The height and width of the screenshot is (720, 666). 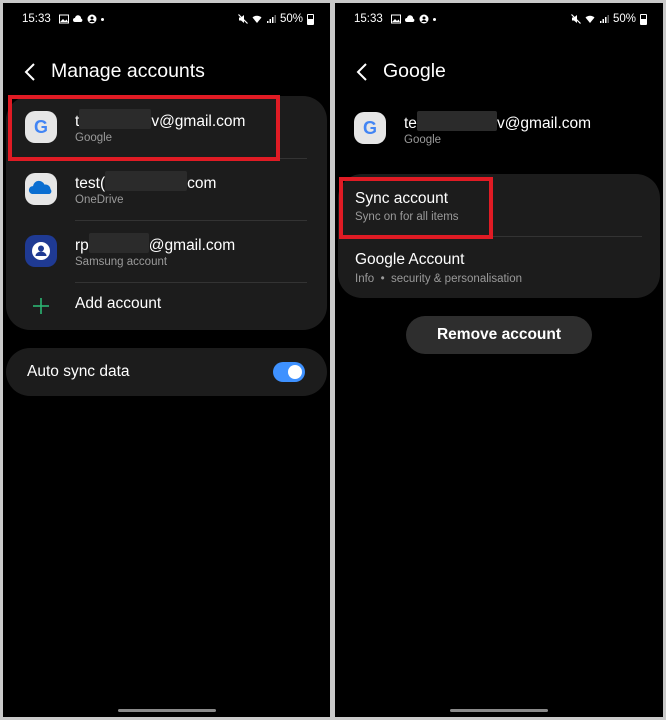 I want to click on auto-sync-toggle, so click(x=289, y=372).